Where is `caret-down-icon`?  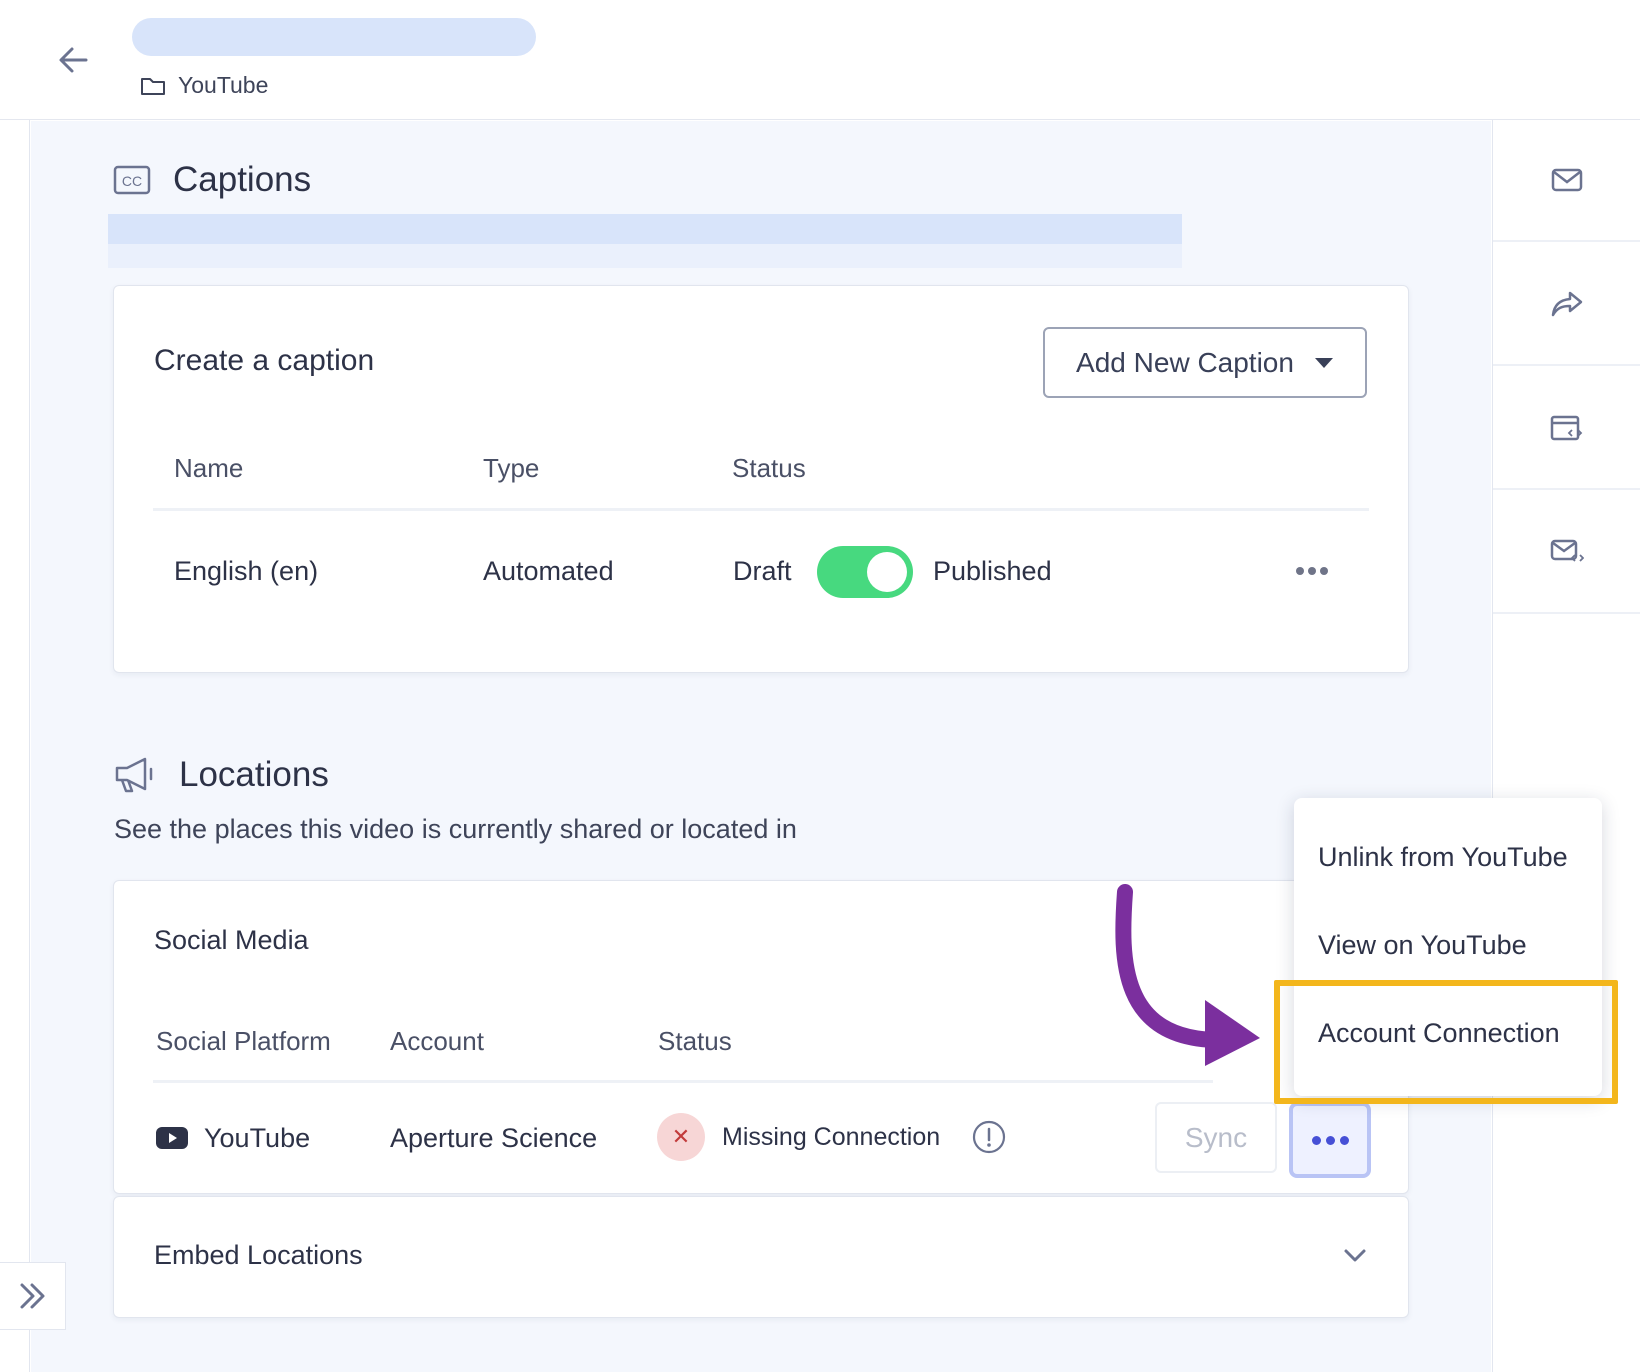 caret-down-icon is located at coordinates (1323, 362).